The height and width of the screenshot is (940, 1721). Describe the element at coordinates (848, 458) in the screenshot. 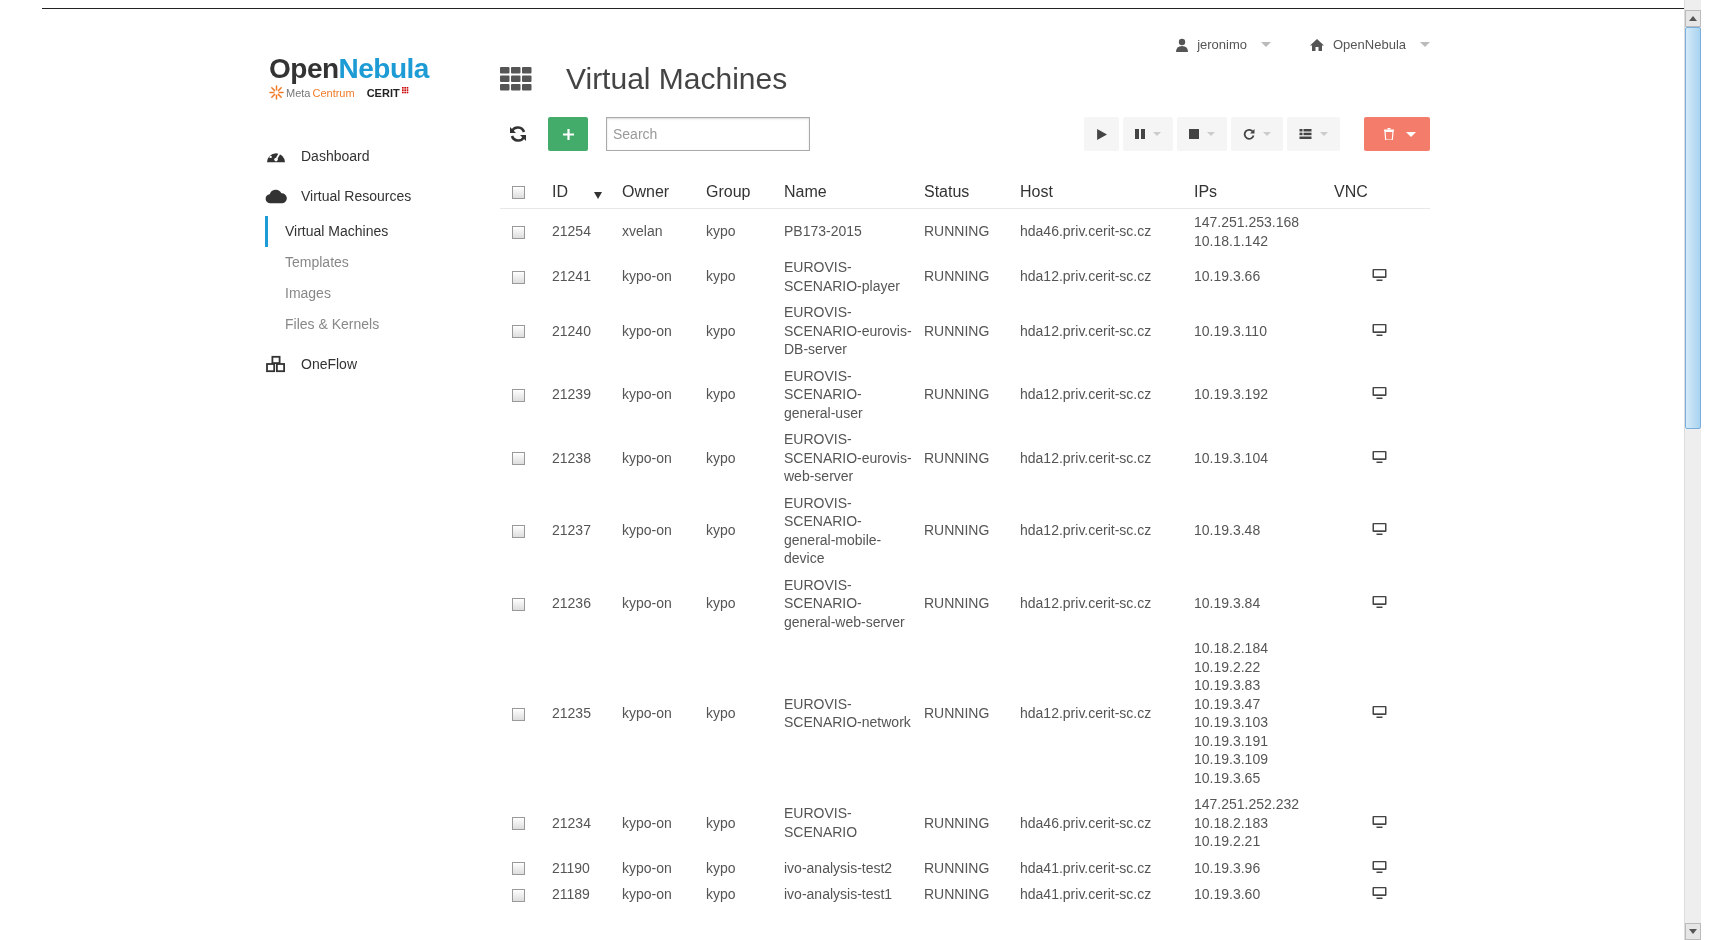

I see `table-cell-text: EUROVIS-SCENARIO-eurovis-web-server` at that location.